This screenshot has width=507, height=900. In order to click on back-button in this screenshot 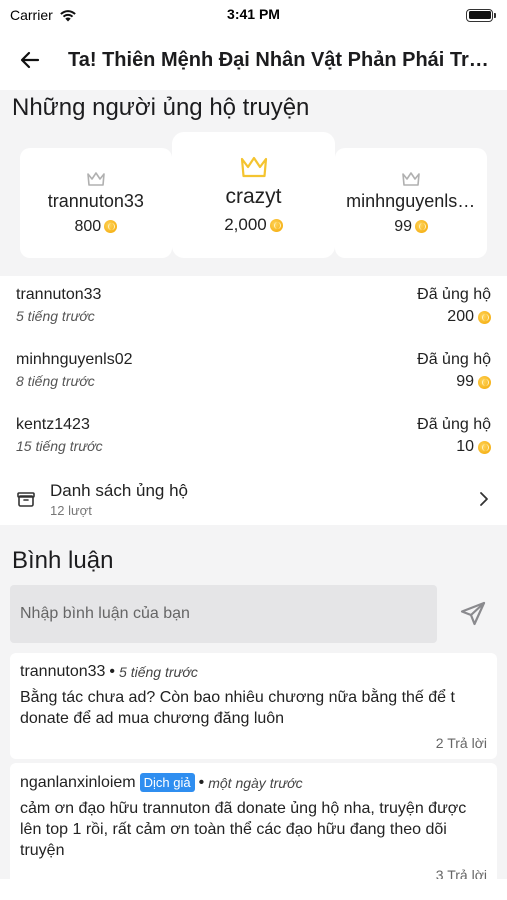, I will do `click(30, 60)`.